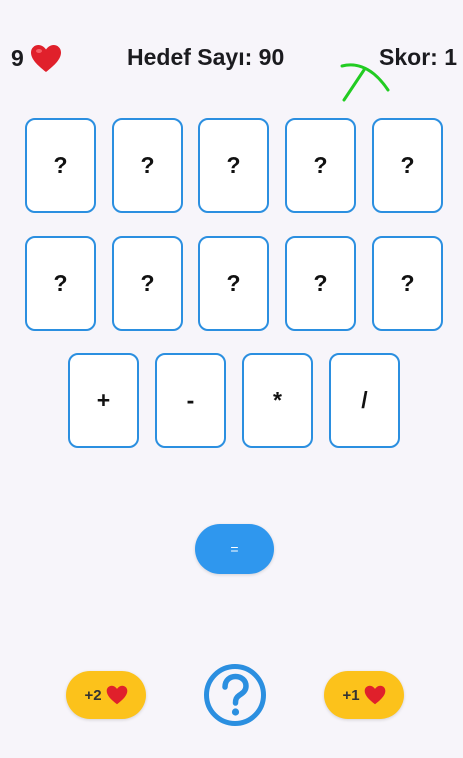 Image resolution: width=463 pixels, height=758 pixels. Describe the element at coordinates (93, 695) in the screenshot. I see `bonus-label: +2` at that location.